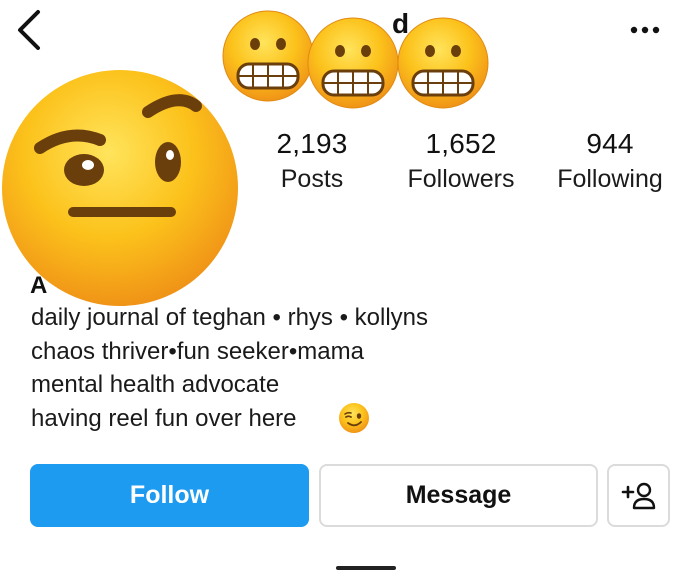 Image resolution: width=700 pixels, height=572 pixels. What do you see at coordinates (461, 143) in the screenshot?
I see `stat-followers-count: 1,652` at bounding box center [461, 143].